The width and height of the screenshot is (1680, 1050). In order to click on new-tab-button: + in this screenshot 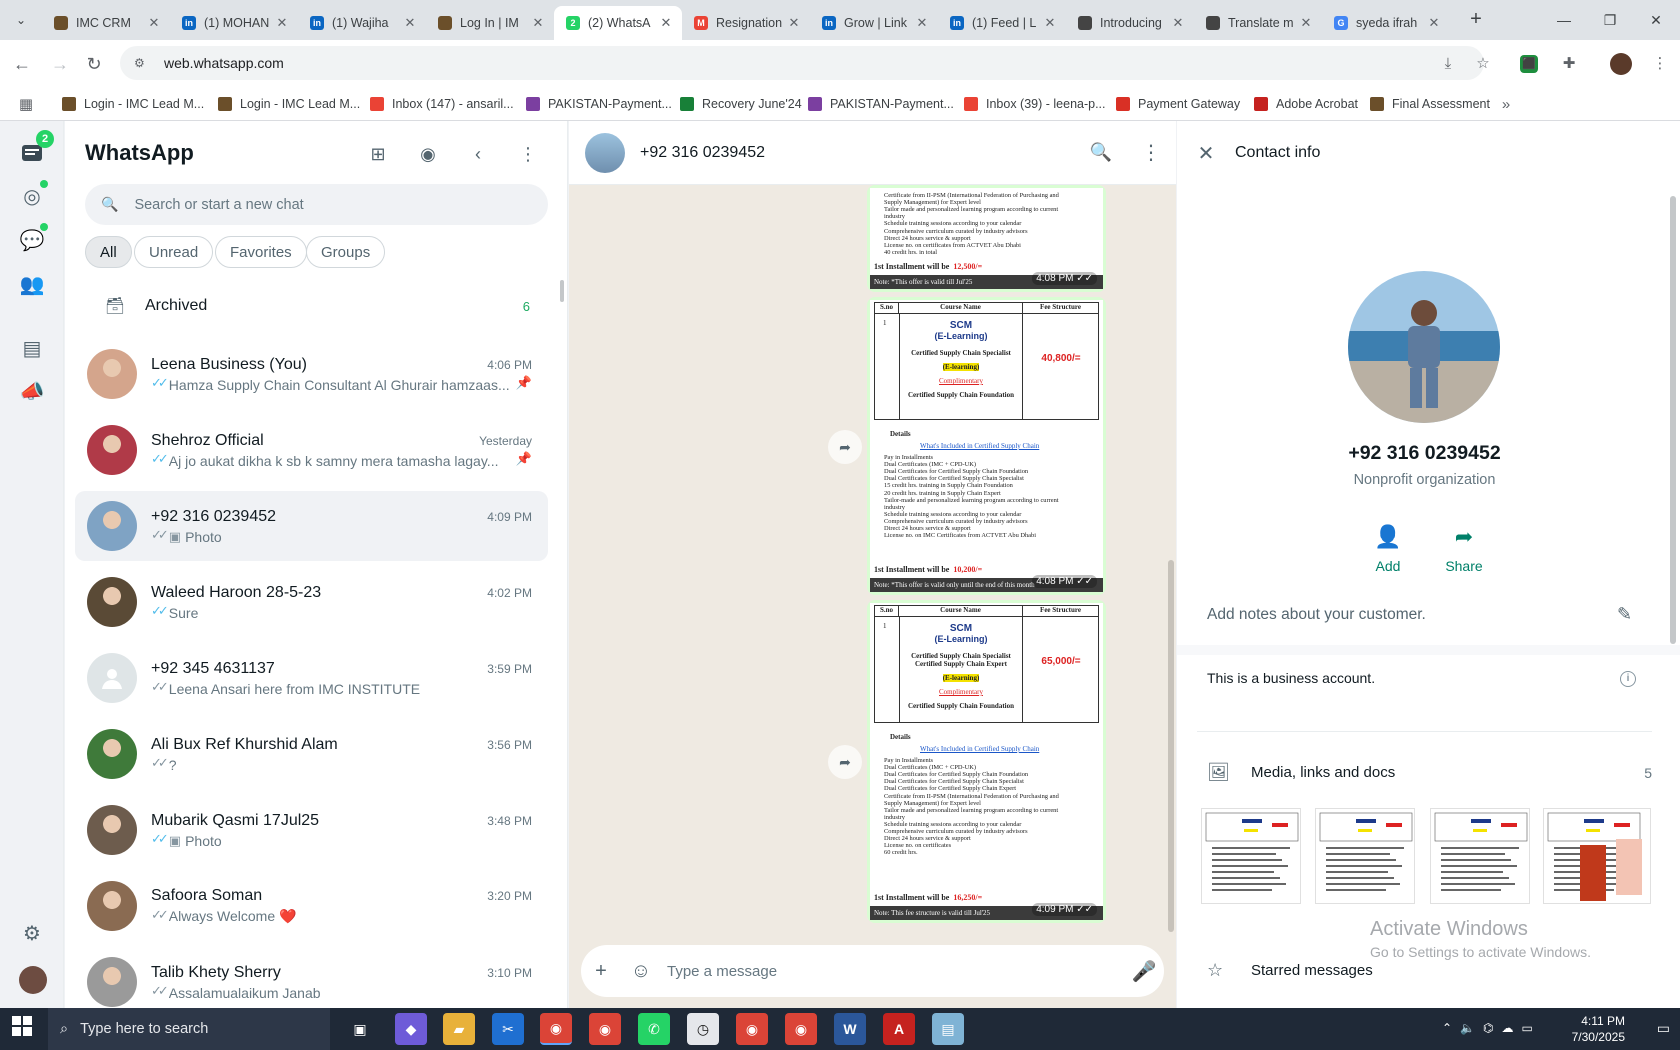, I will do `click(1476, 19)`.